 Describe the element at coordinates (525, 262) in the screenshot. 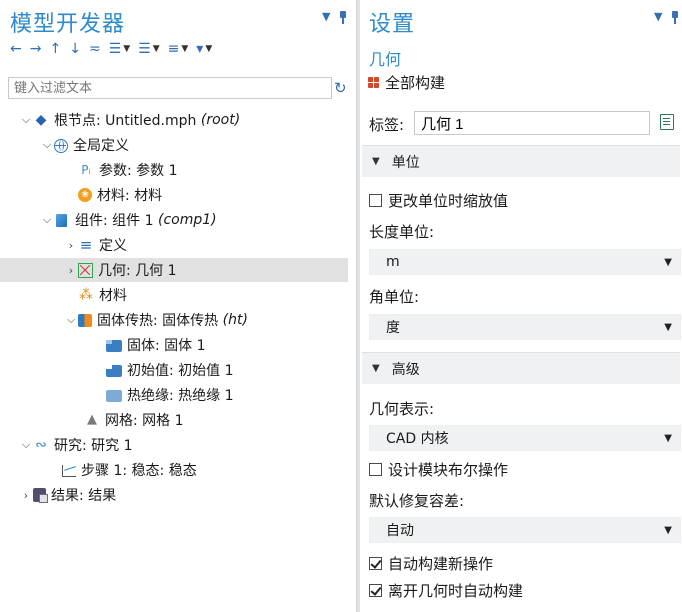

I see `length-unit-select: m ▼` at that location.